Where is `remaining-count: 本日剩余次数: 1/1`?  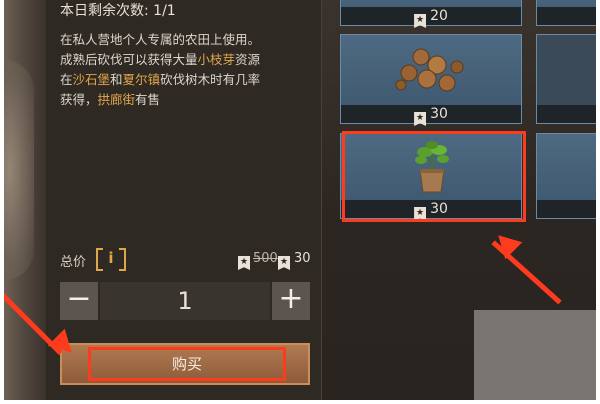
remaining-count: 本日剩余次数: 1/1 is located at coordinates (118, 11).